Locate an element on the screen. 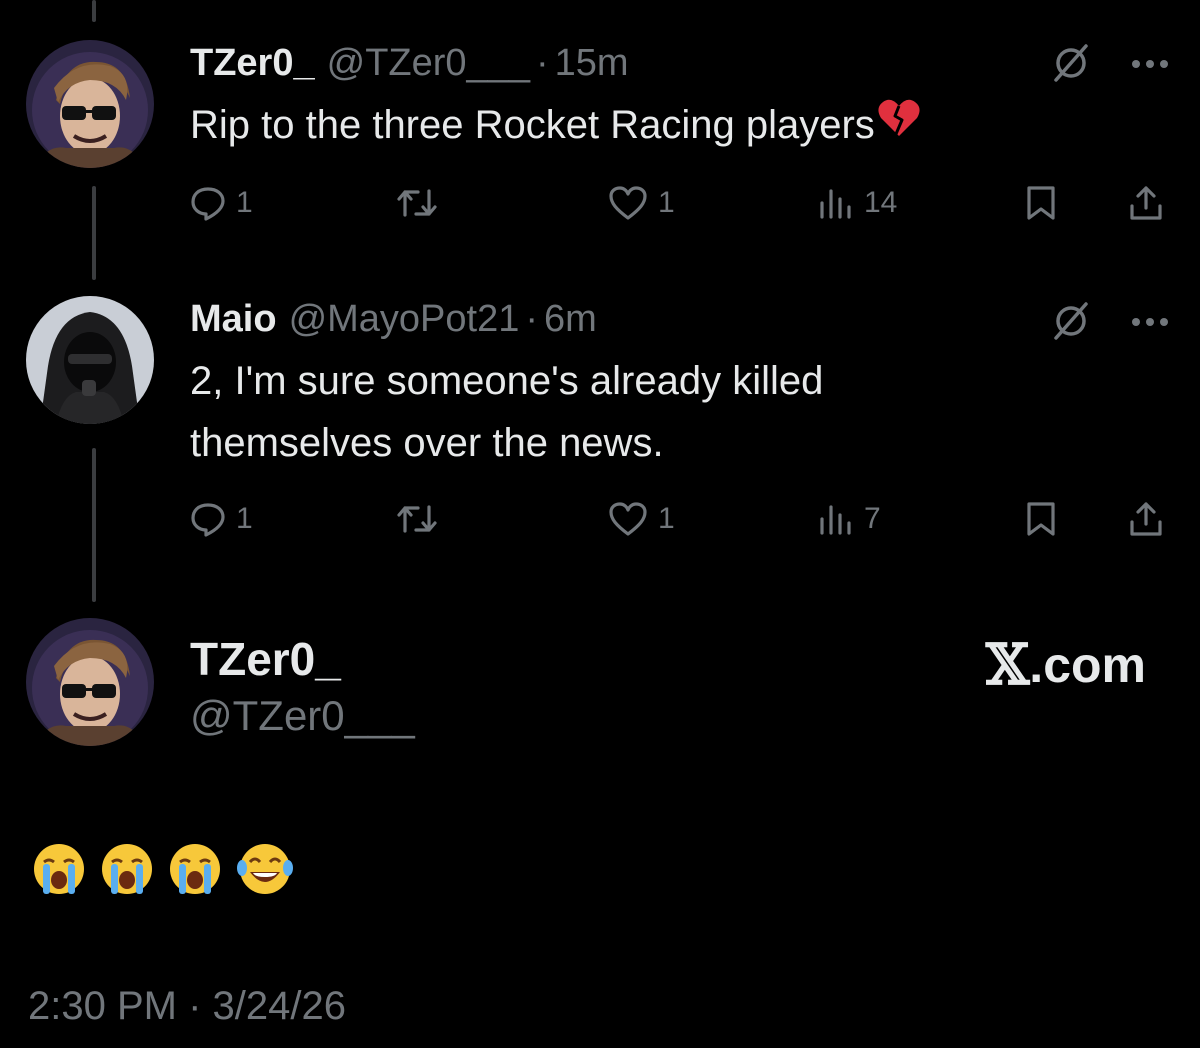 Image resolution: width=1200 pixels, height=1048 pixels. views-button: 7 is located at coordinates (849, 519).